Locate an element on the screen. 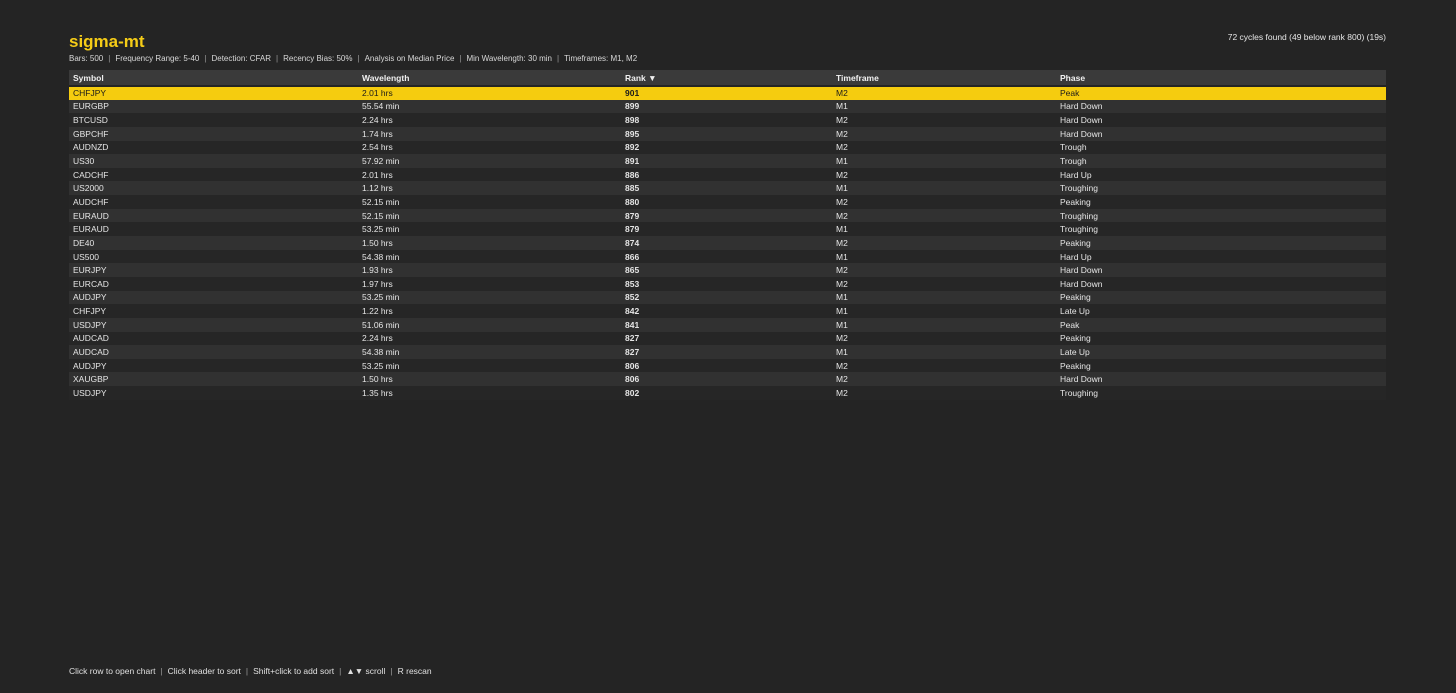  cell-wavelength: 1.12 hrs is located at coordinates (377, 188).